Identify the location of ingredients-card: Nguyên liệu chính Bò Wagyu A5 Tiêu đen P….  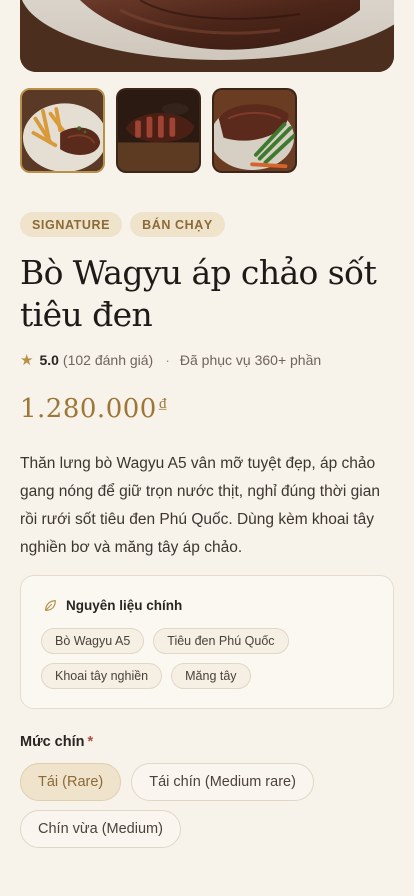
(207, 642).